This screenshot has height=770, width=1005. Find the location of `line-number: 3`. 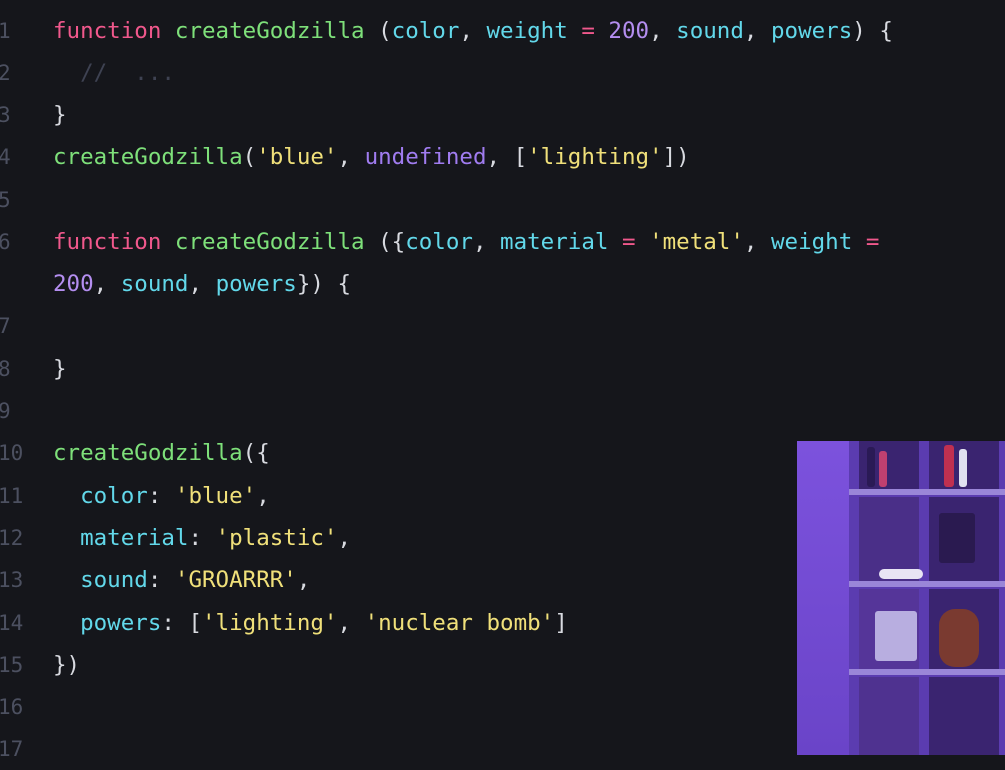

line-number: 3 is located at coordinates (5, 115).